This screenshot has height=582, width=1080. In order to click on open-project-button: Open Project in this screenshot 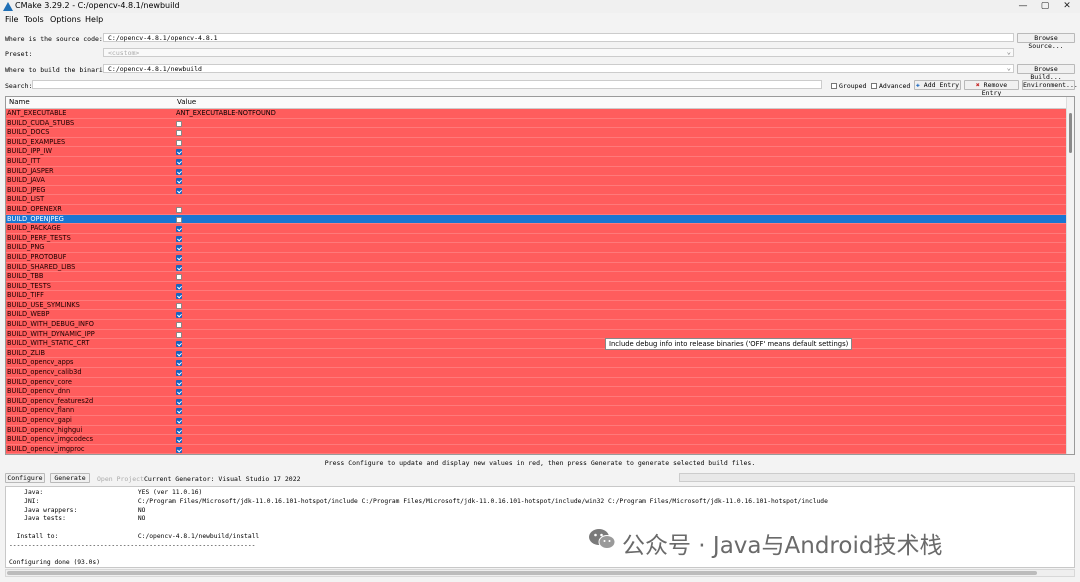, I will do `click(120, 479)`.